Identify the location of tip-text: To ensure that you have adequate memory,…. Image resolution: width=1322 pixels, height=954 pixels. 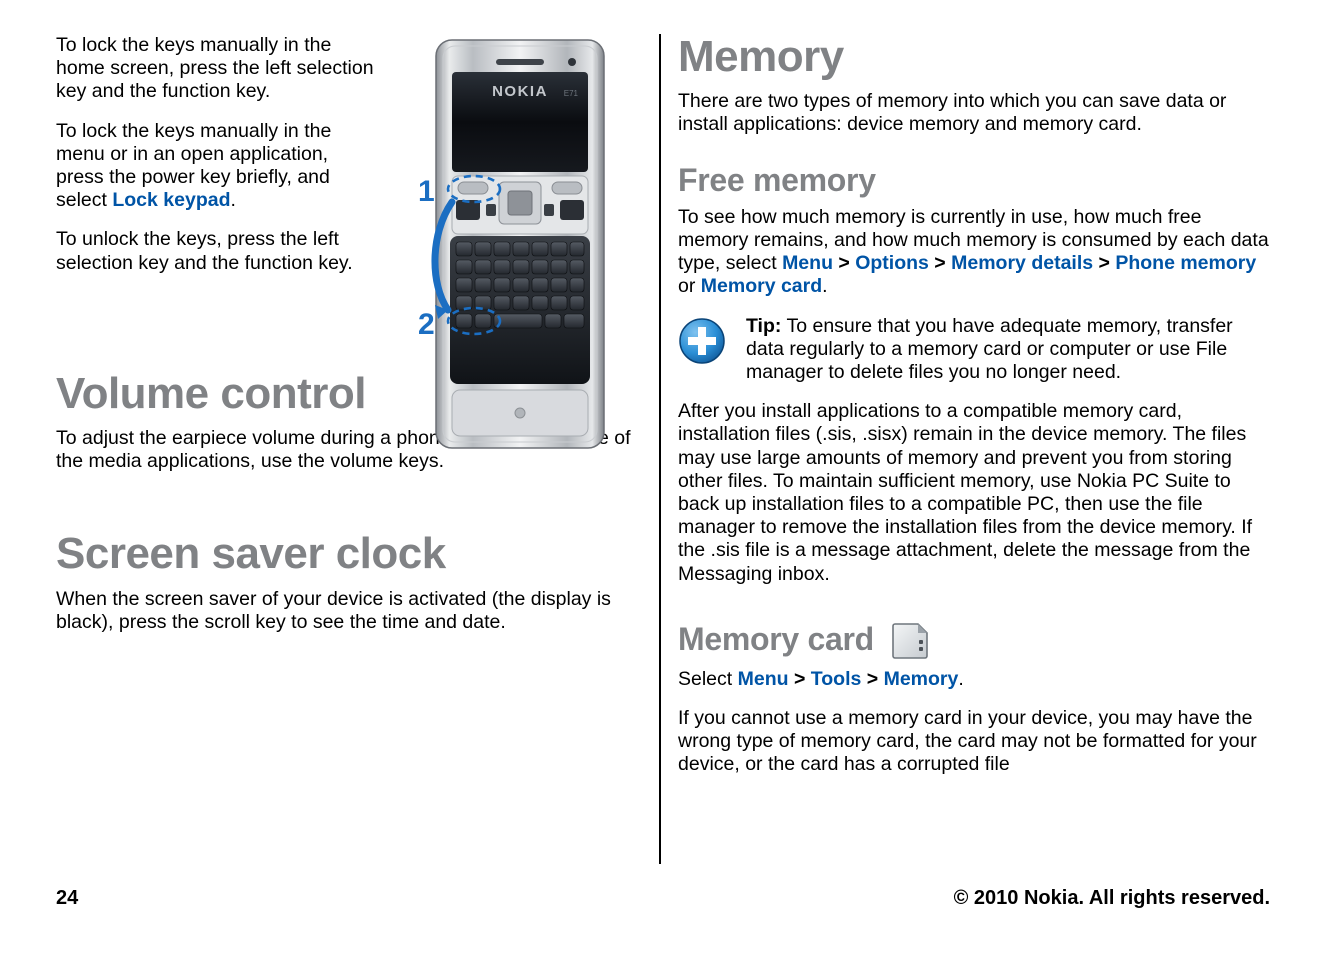
(989, 348).